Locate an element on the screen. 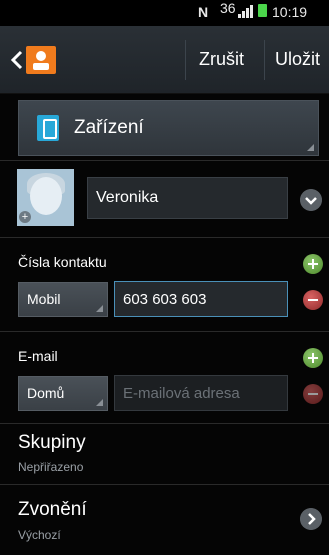 The height and width of the screenshot is (555, 329). storage-location-label: Zařízení is located at coordinates (109, 127).